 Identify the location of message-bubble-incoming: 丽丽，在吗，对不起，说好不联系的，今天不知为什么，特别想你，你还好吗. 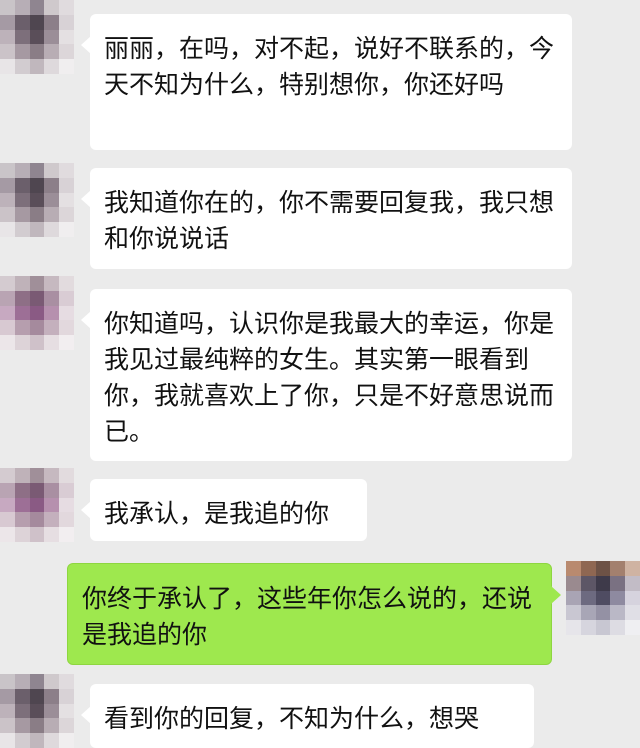
(326, 82).